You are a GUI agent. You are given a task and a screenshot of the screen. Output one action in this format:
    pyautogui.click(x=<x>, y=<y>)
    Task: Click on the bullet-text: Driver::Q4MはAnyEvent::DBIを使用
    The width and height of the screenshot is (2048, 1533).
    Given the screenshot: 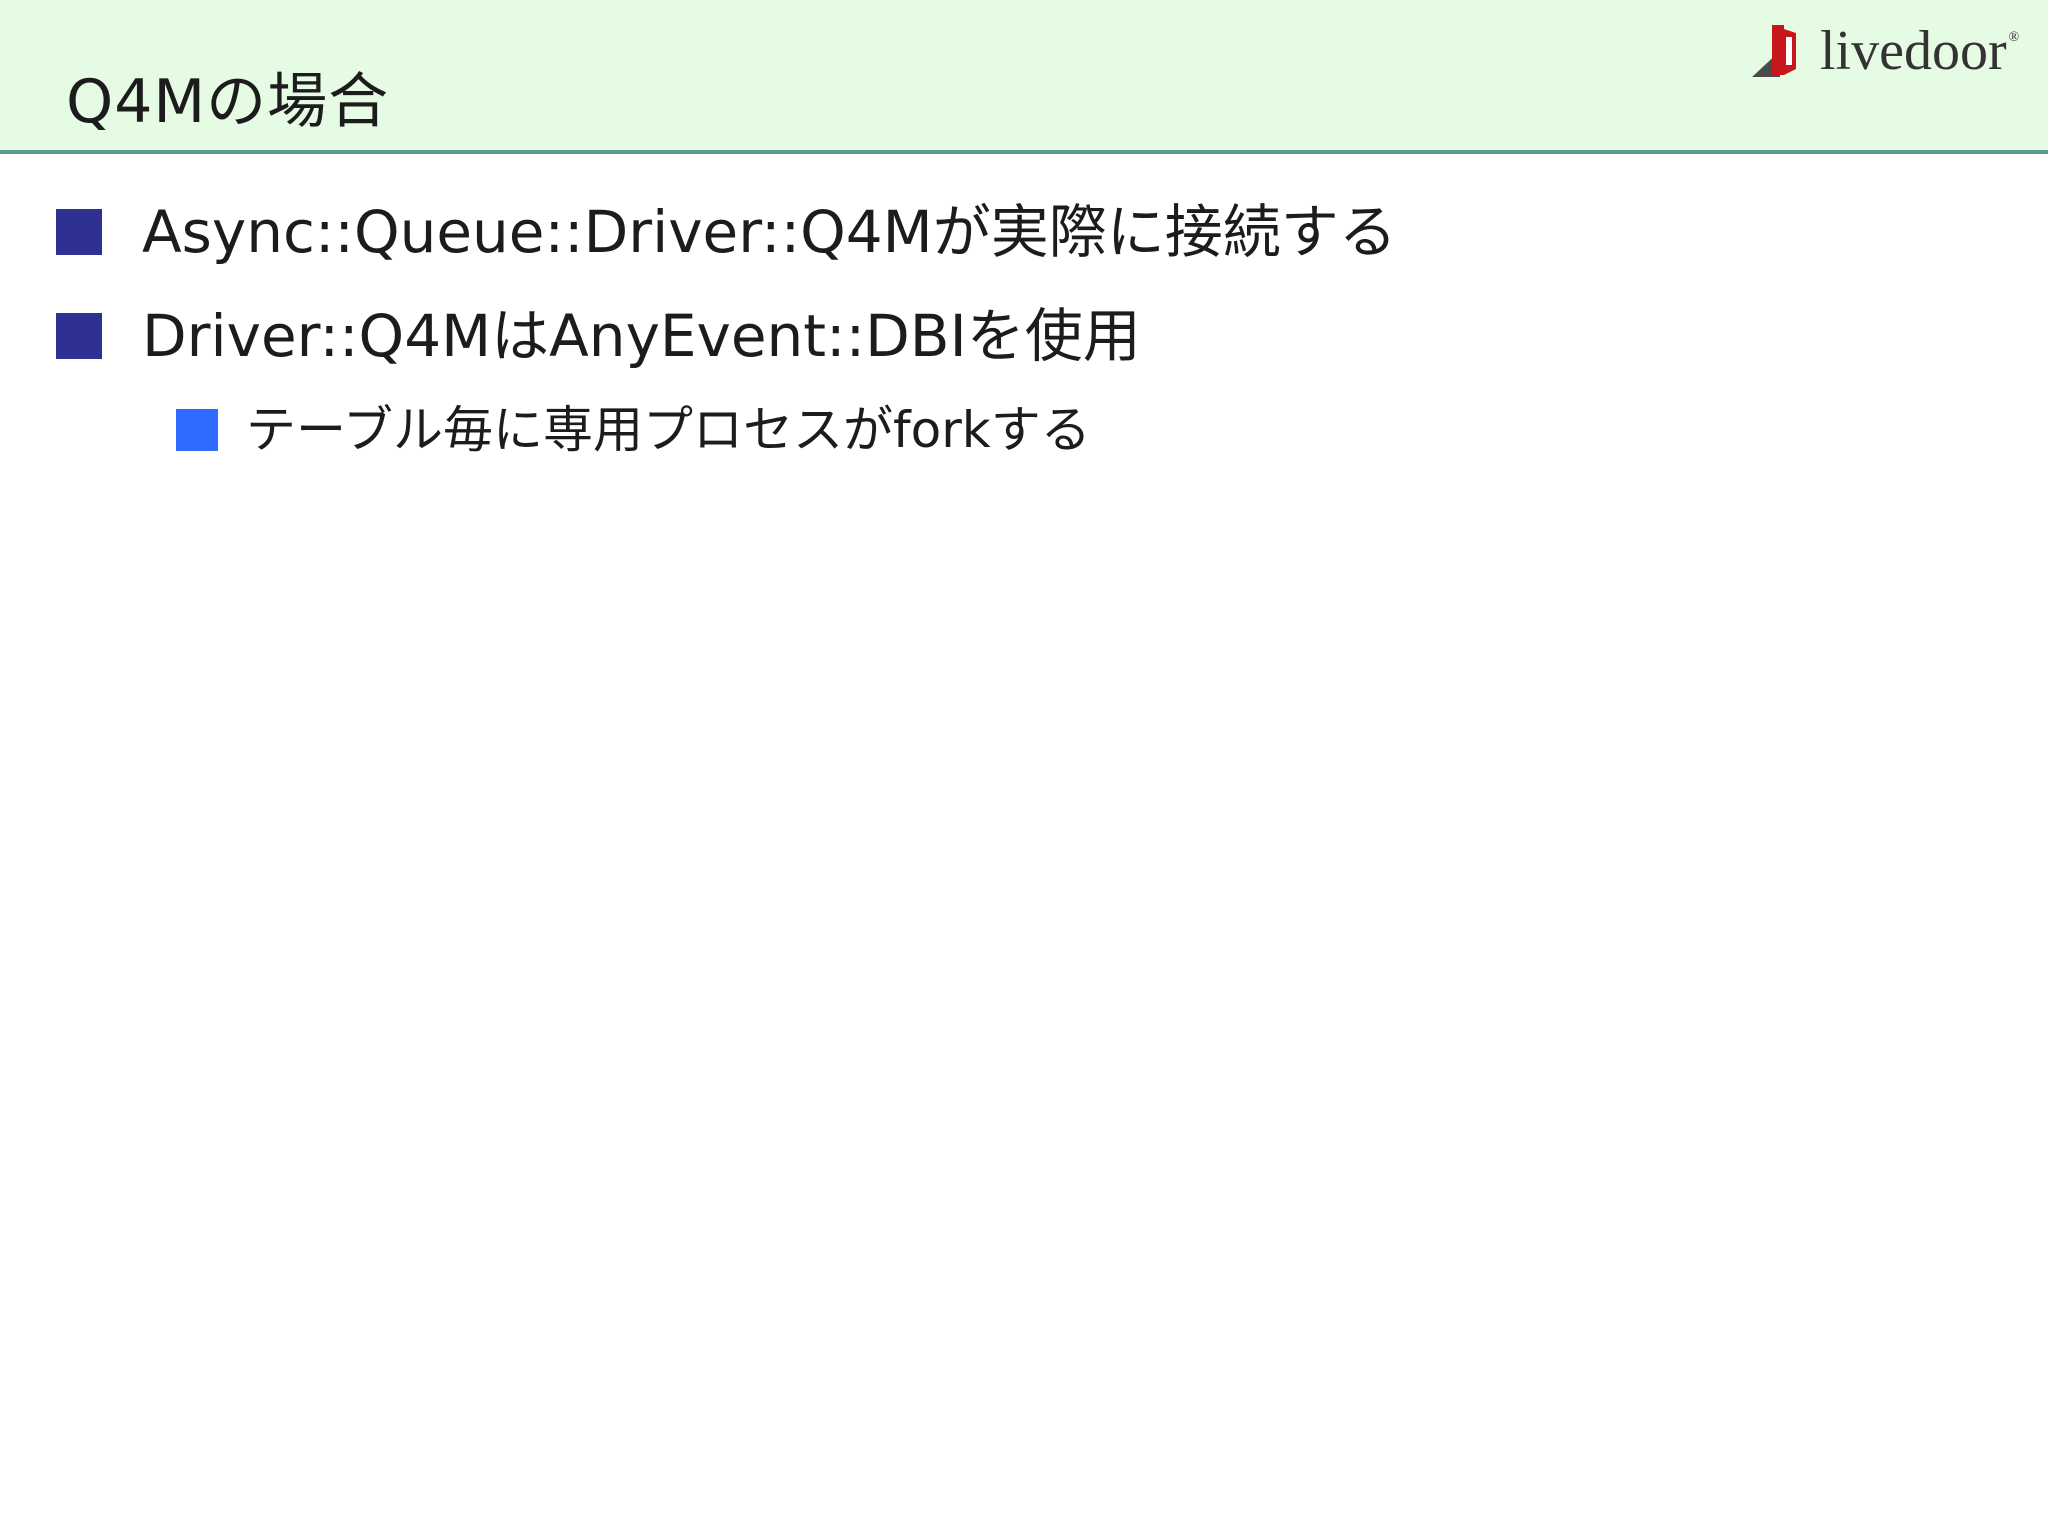 What is the action you would take?
    pyautogui.click(x=641, y=336)
    